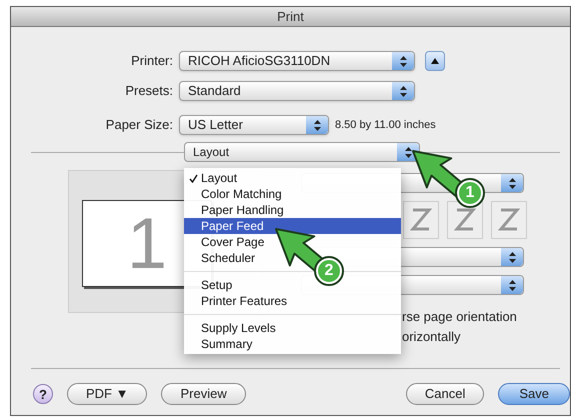 This screenshot has height=420, width=571. What do you see at coordinates (445, 394) in the screenshot?
I see `dialog-button: Cancel` at bounding box center [445, 394].